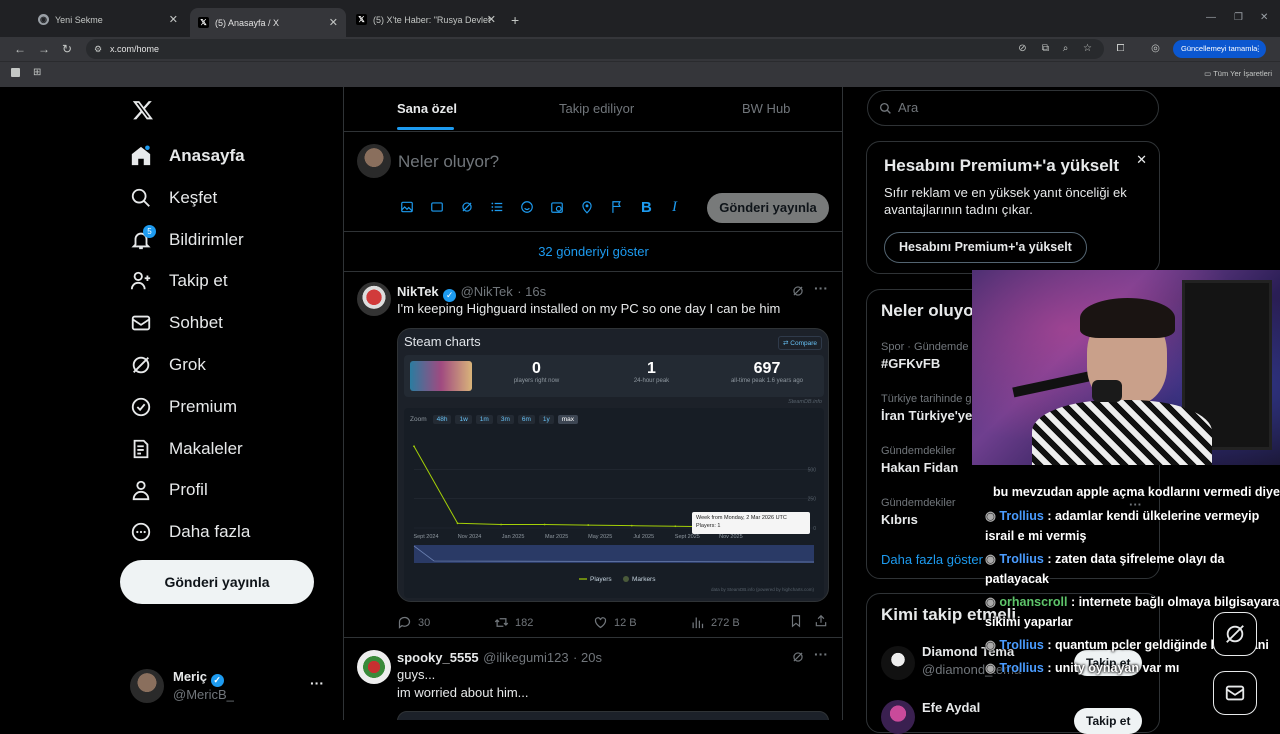 The height and width of the screenshot is (734, 1280). I want to click on nav-item-premium: Premium, so click(183, 407).